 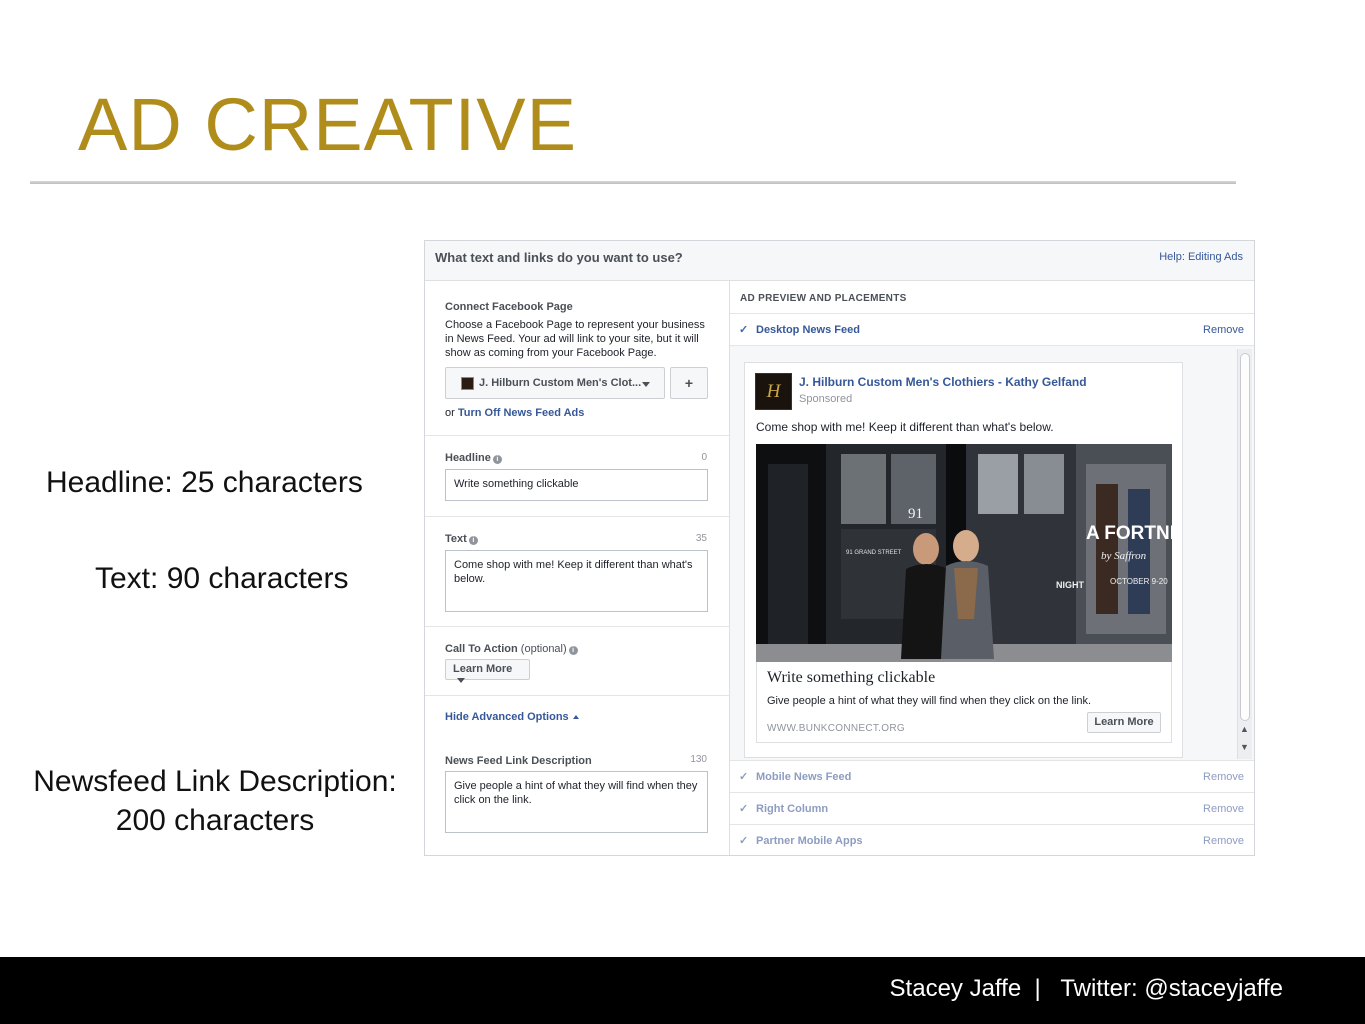 I want to click on footer-credit: Stacey Jaffe | Twitter: @staceyjaffe, so click(x=1086, y=988).